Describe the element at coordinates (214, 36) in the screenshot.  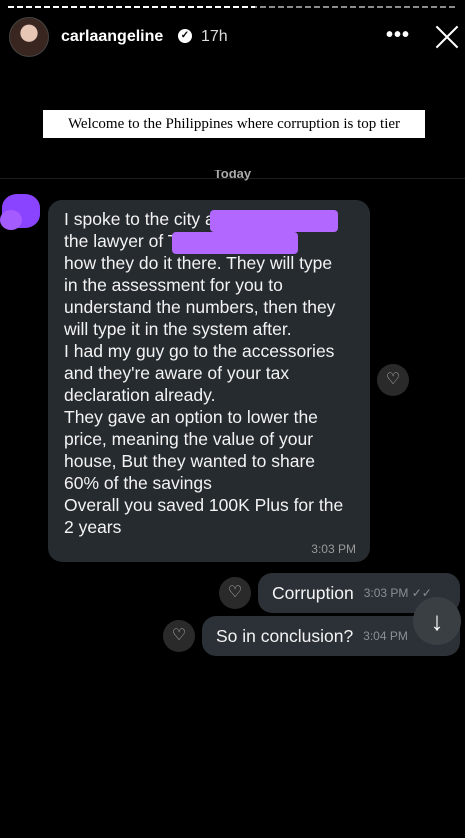
I see `story-age: 17h` at that location.